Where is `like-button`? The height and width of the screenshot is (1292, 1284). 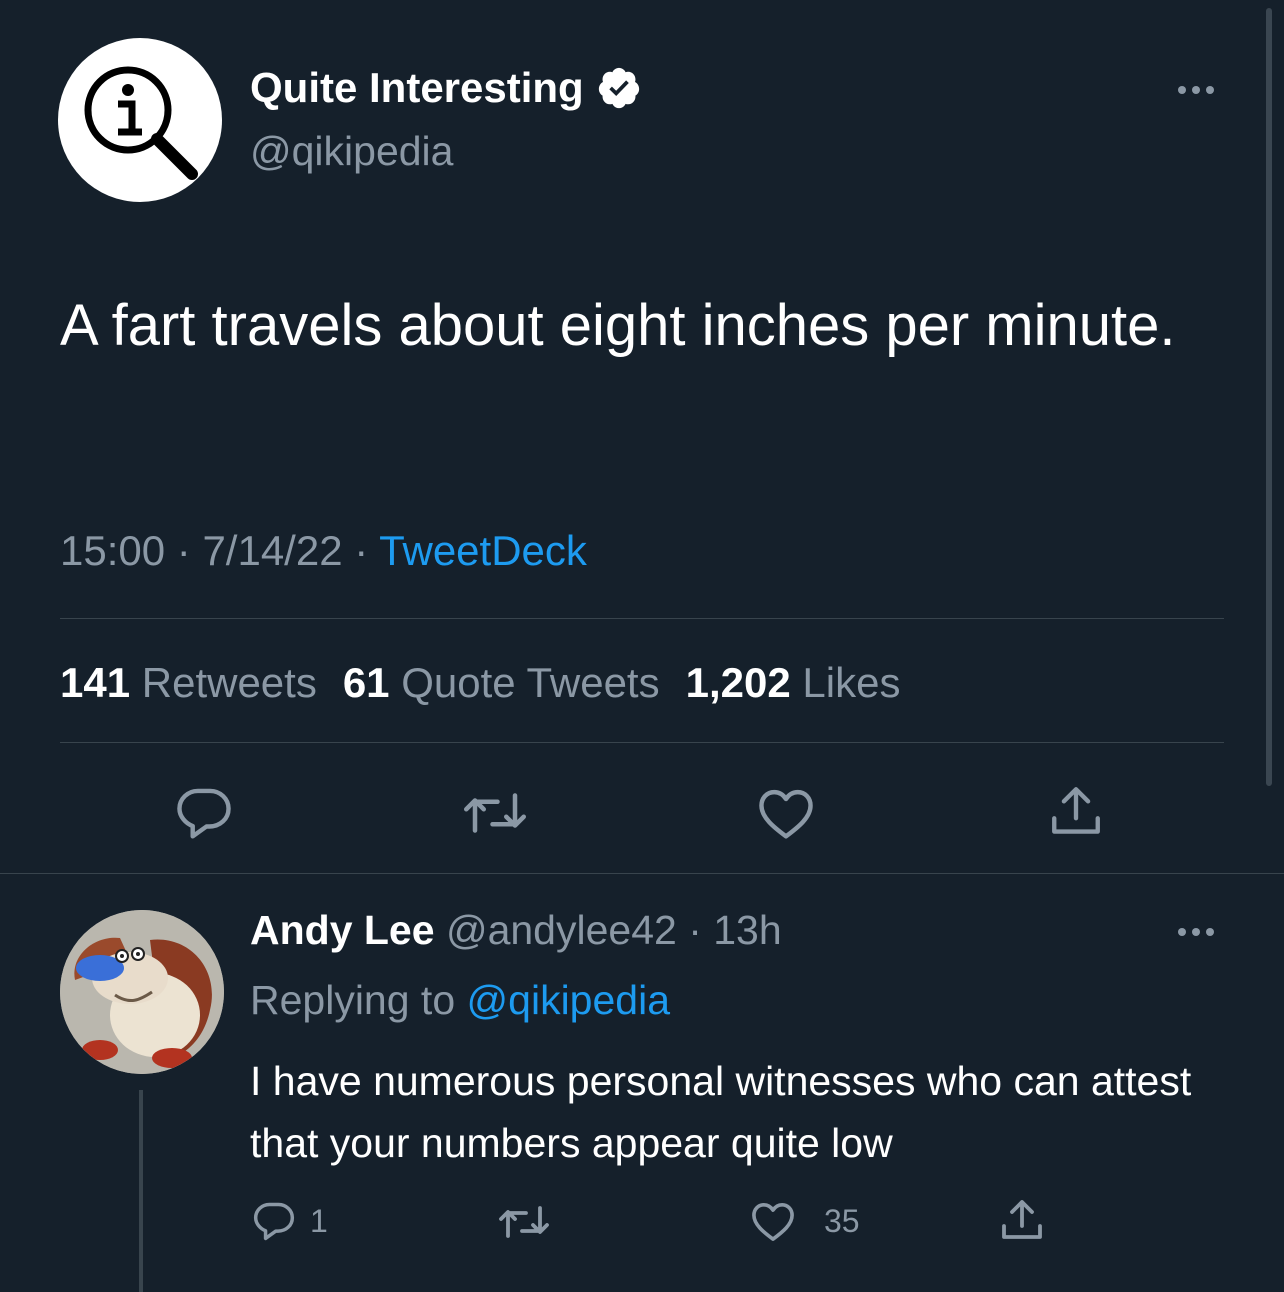 like-button is located at coordinates (786, 813).